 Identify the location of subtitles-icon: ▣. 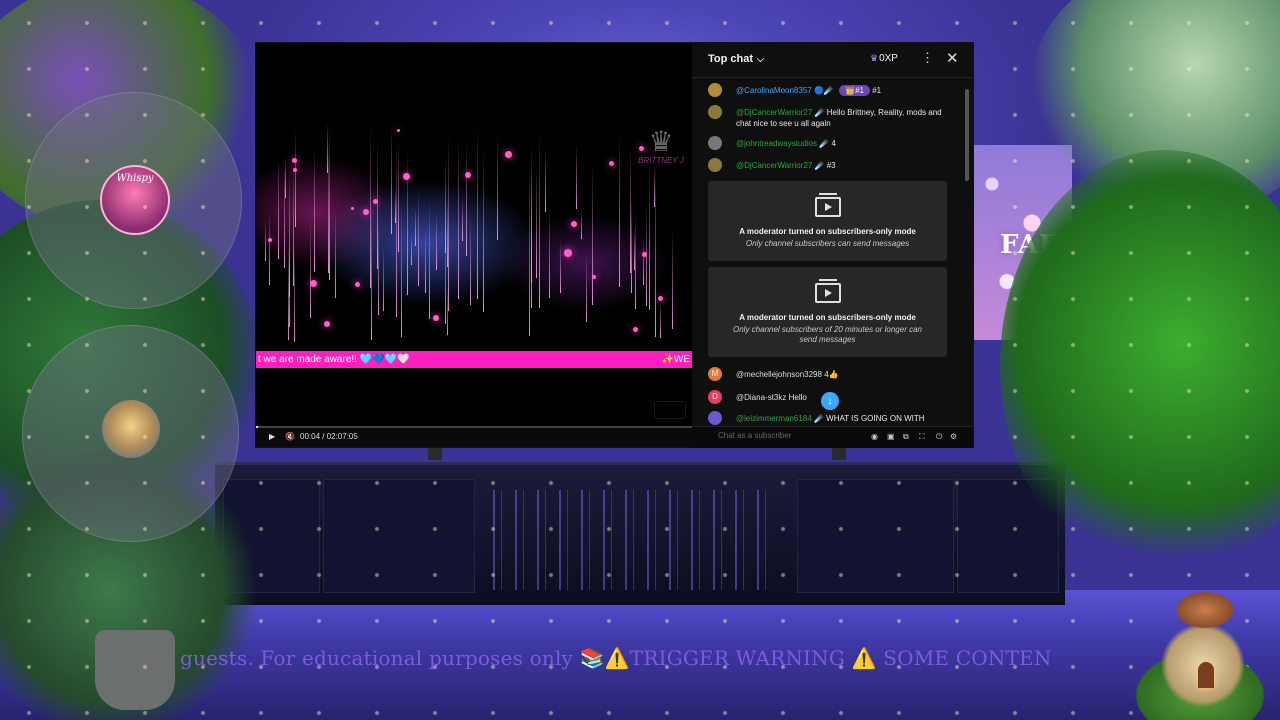
(891, 436).